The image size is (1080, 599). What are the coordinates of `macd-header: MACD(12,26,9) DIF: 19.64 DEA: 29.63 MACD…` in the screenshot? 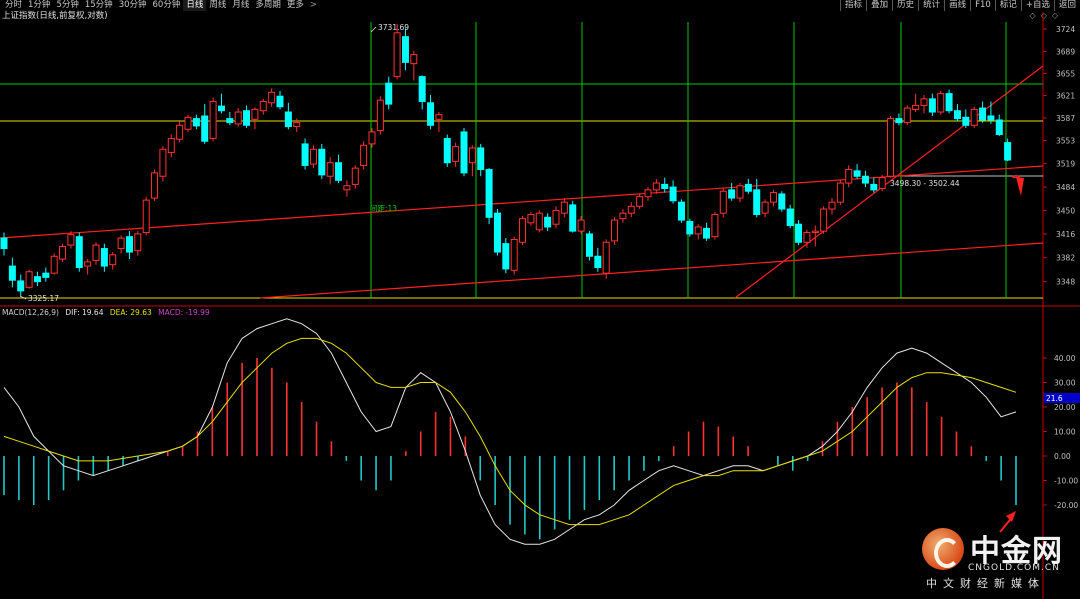 It's located at (106, 312).